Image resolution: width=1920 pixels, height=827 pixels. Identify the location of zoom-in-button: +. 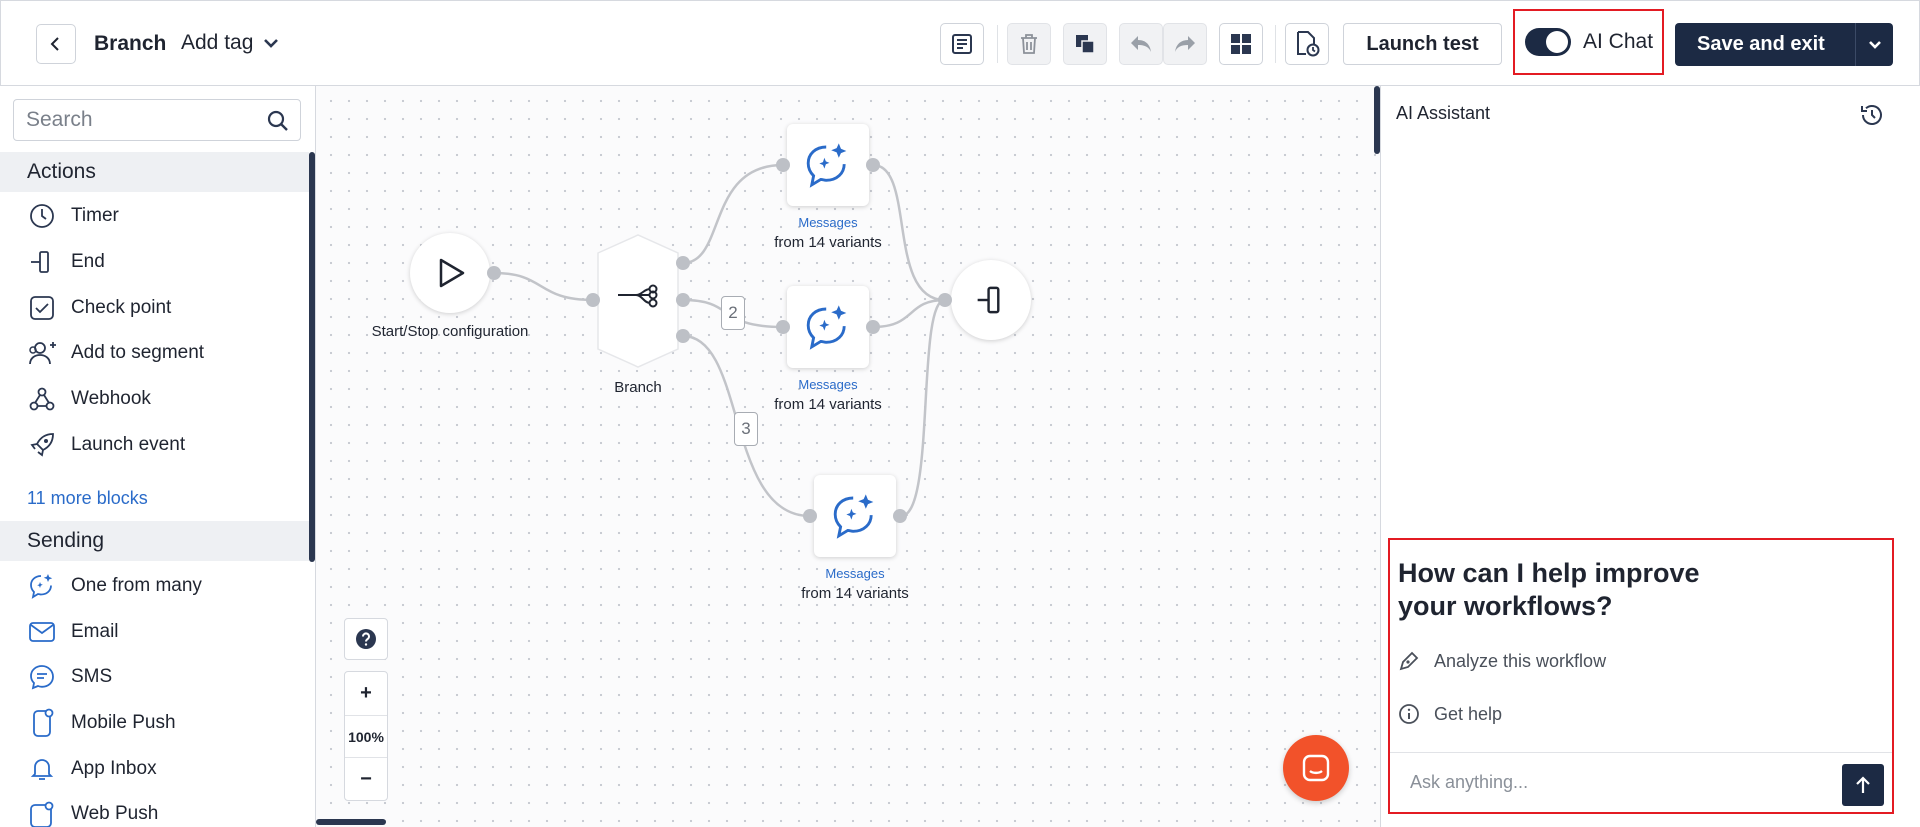
(366, 693).